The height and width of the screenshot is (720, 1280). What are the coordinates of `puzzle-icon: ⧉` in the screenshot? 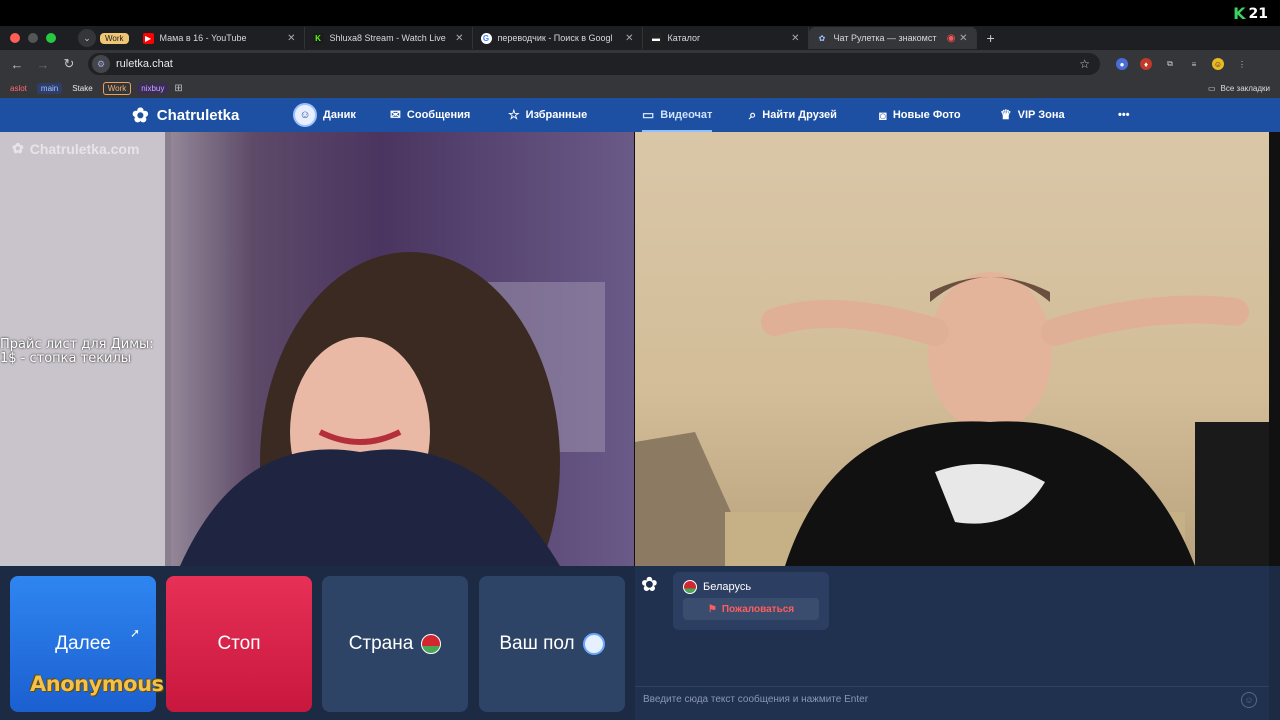 It's located at (1170, 64).